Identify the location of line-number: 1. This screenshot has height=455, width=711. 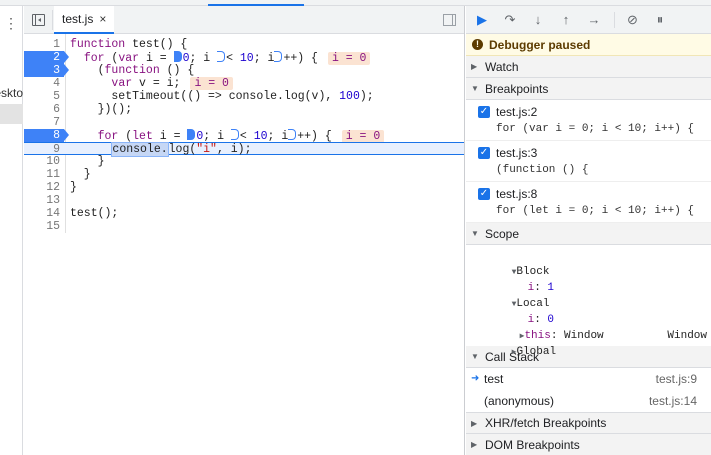
(44, 44).